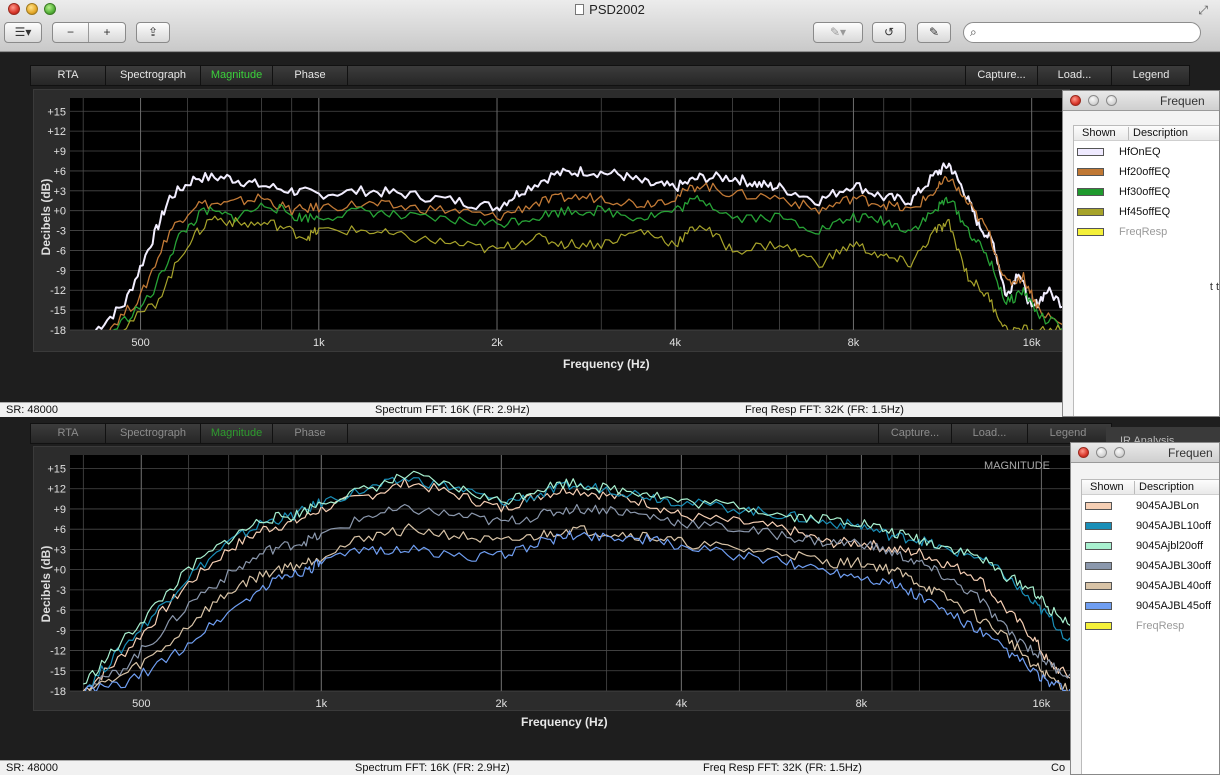 This screenshot has width=1220, height=775. I want to click on zoom-in-button: +, so click(107, 32).